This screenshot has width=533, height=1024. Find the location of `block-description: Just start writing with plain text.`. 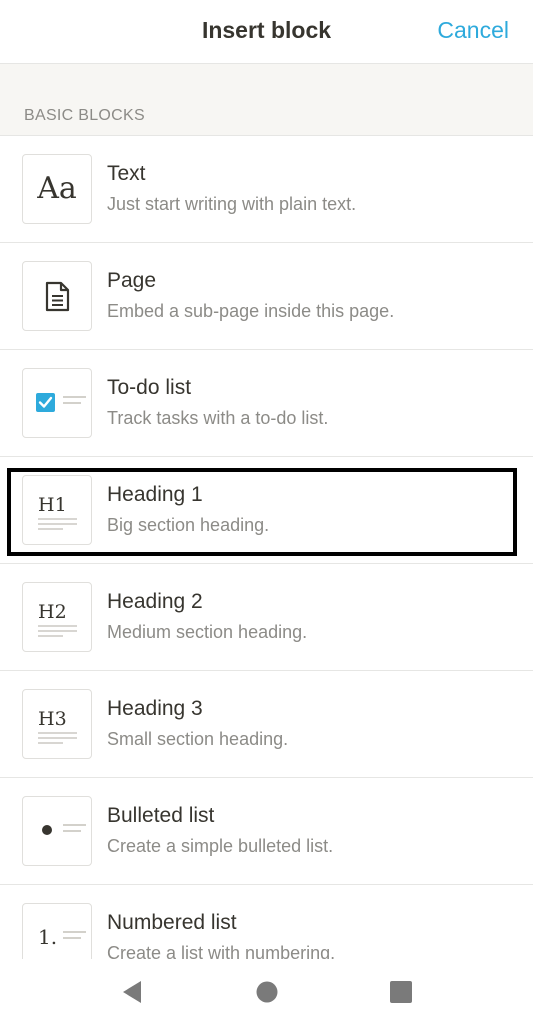

block-description: Just start writing with plain text. is located at coordinates (232, 204).